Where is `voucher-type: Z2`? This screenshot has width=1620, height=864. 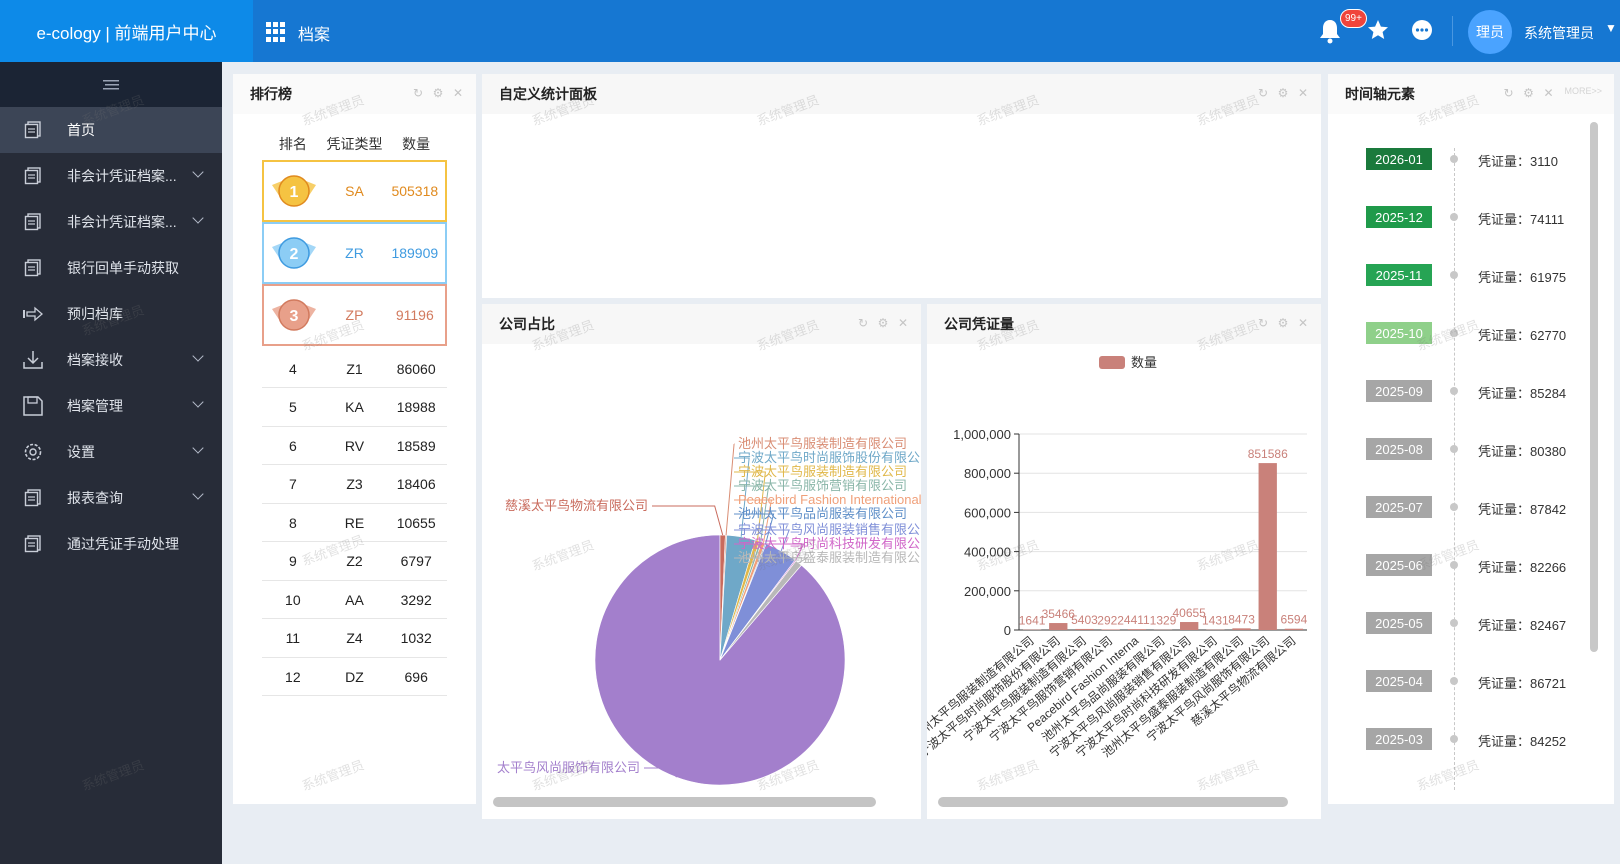 voucher-type: Z2 is located at coordinates (354, 561).